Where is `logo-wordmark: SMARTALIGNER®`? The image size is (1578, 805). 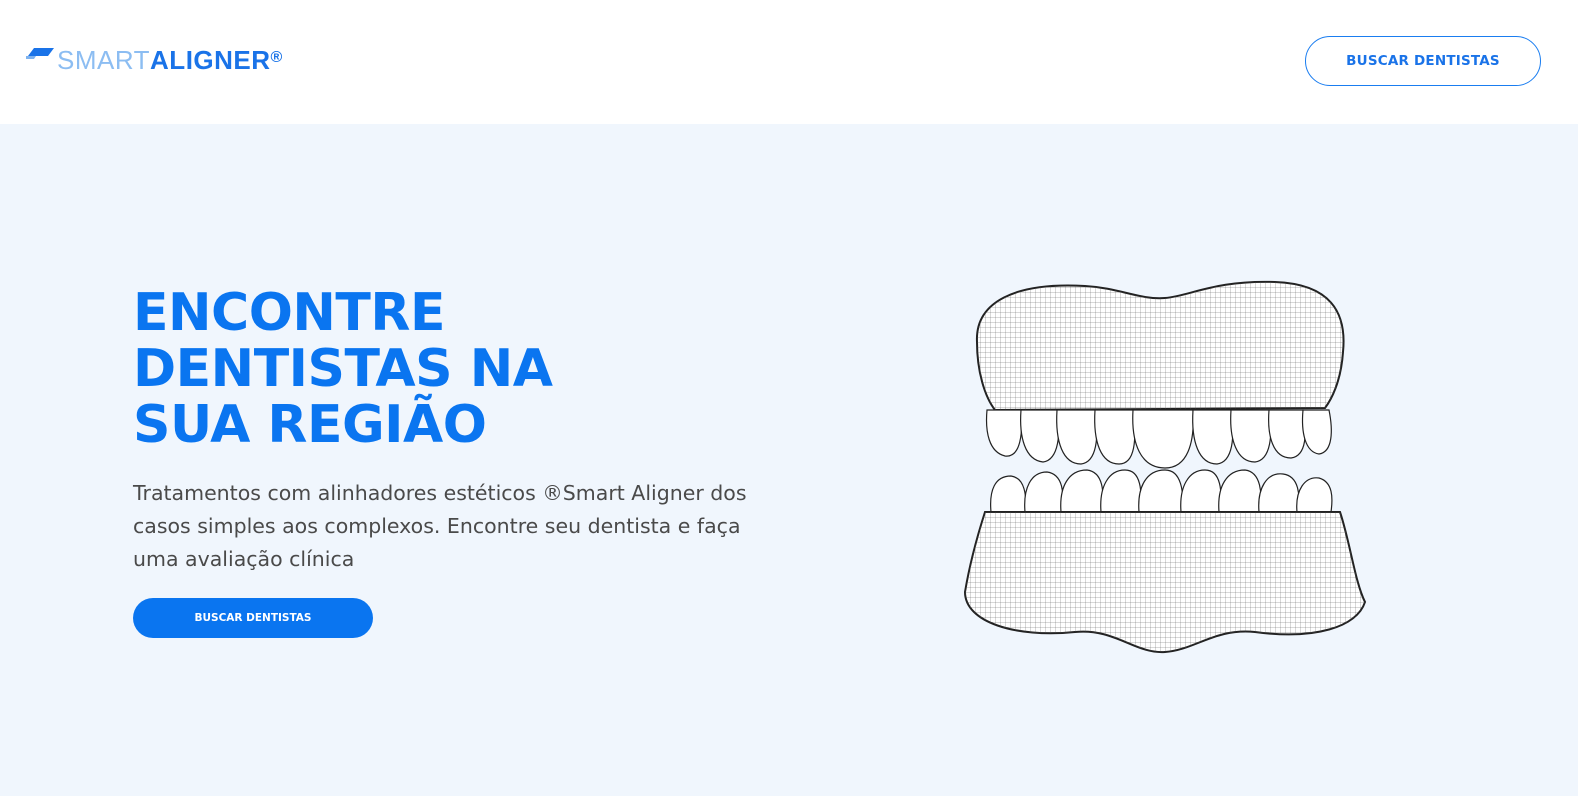 logo-wordmark: SMARTALIGNER® is located at coordinates (170, 60).